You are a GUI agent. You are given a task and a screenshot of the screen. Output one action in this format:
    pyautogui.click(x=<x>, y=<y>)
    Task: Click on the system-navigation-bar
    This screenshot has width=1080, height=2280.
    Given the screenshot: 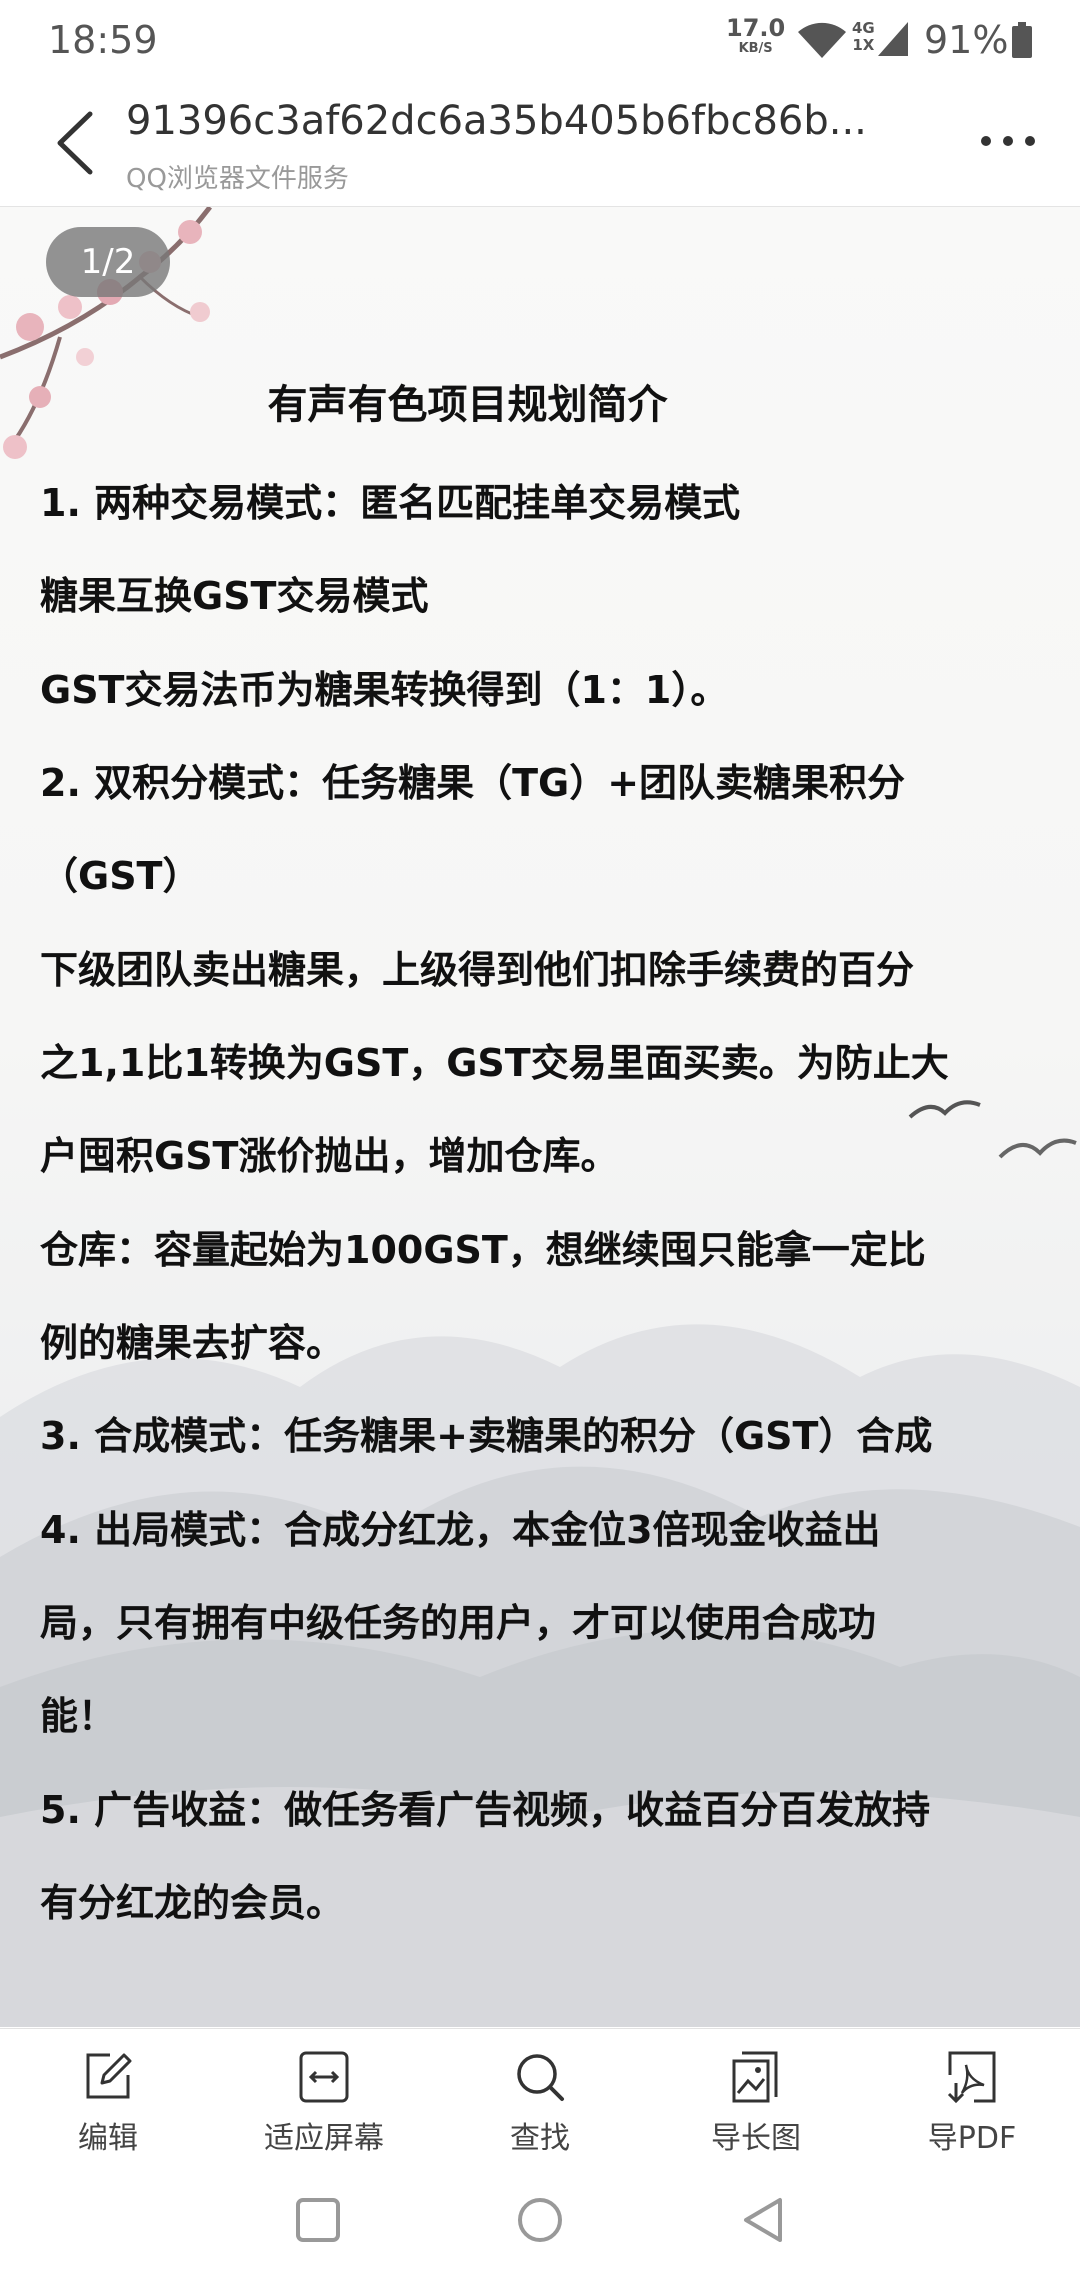 What is the action you would take?
    pyautogui.click(x=540, y=2219)
    